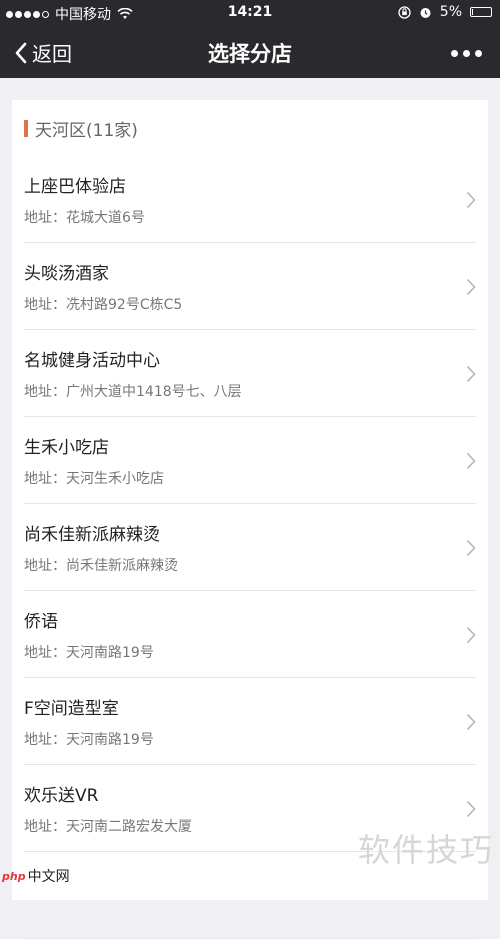 The height and width of the screenshot is (939, 500). What do you see at coordinates (101, 566) in the screenshot?
I see `store-address: 地址：尚禾佳新派麻辣烫` at bounding box center [101, 566].